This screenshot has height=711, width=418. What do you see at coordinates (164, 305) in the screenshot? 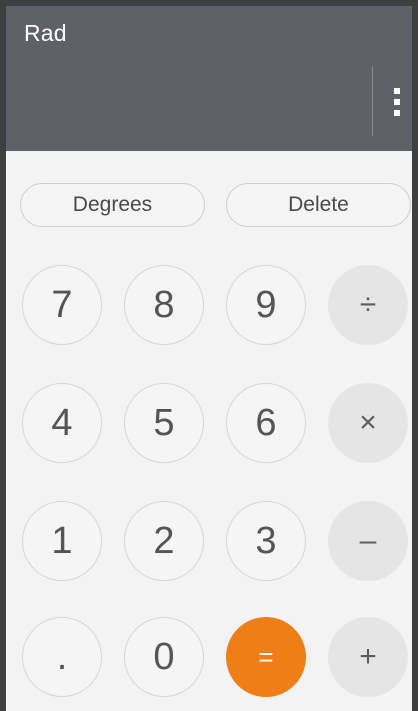
I see `key-8: 8` at bounding box center [164, 305].